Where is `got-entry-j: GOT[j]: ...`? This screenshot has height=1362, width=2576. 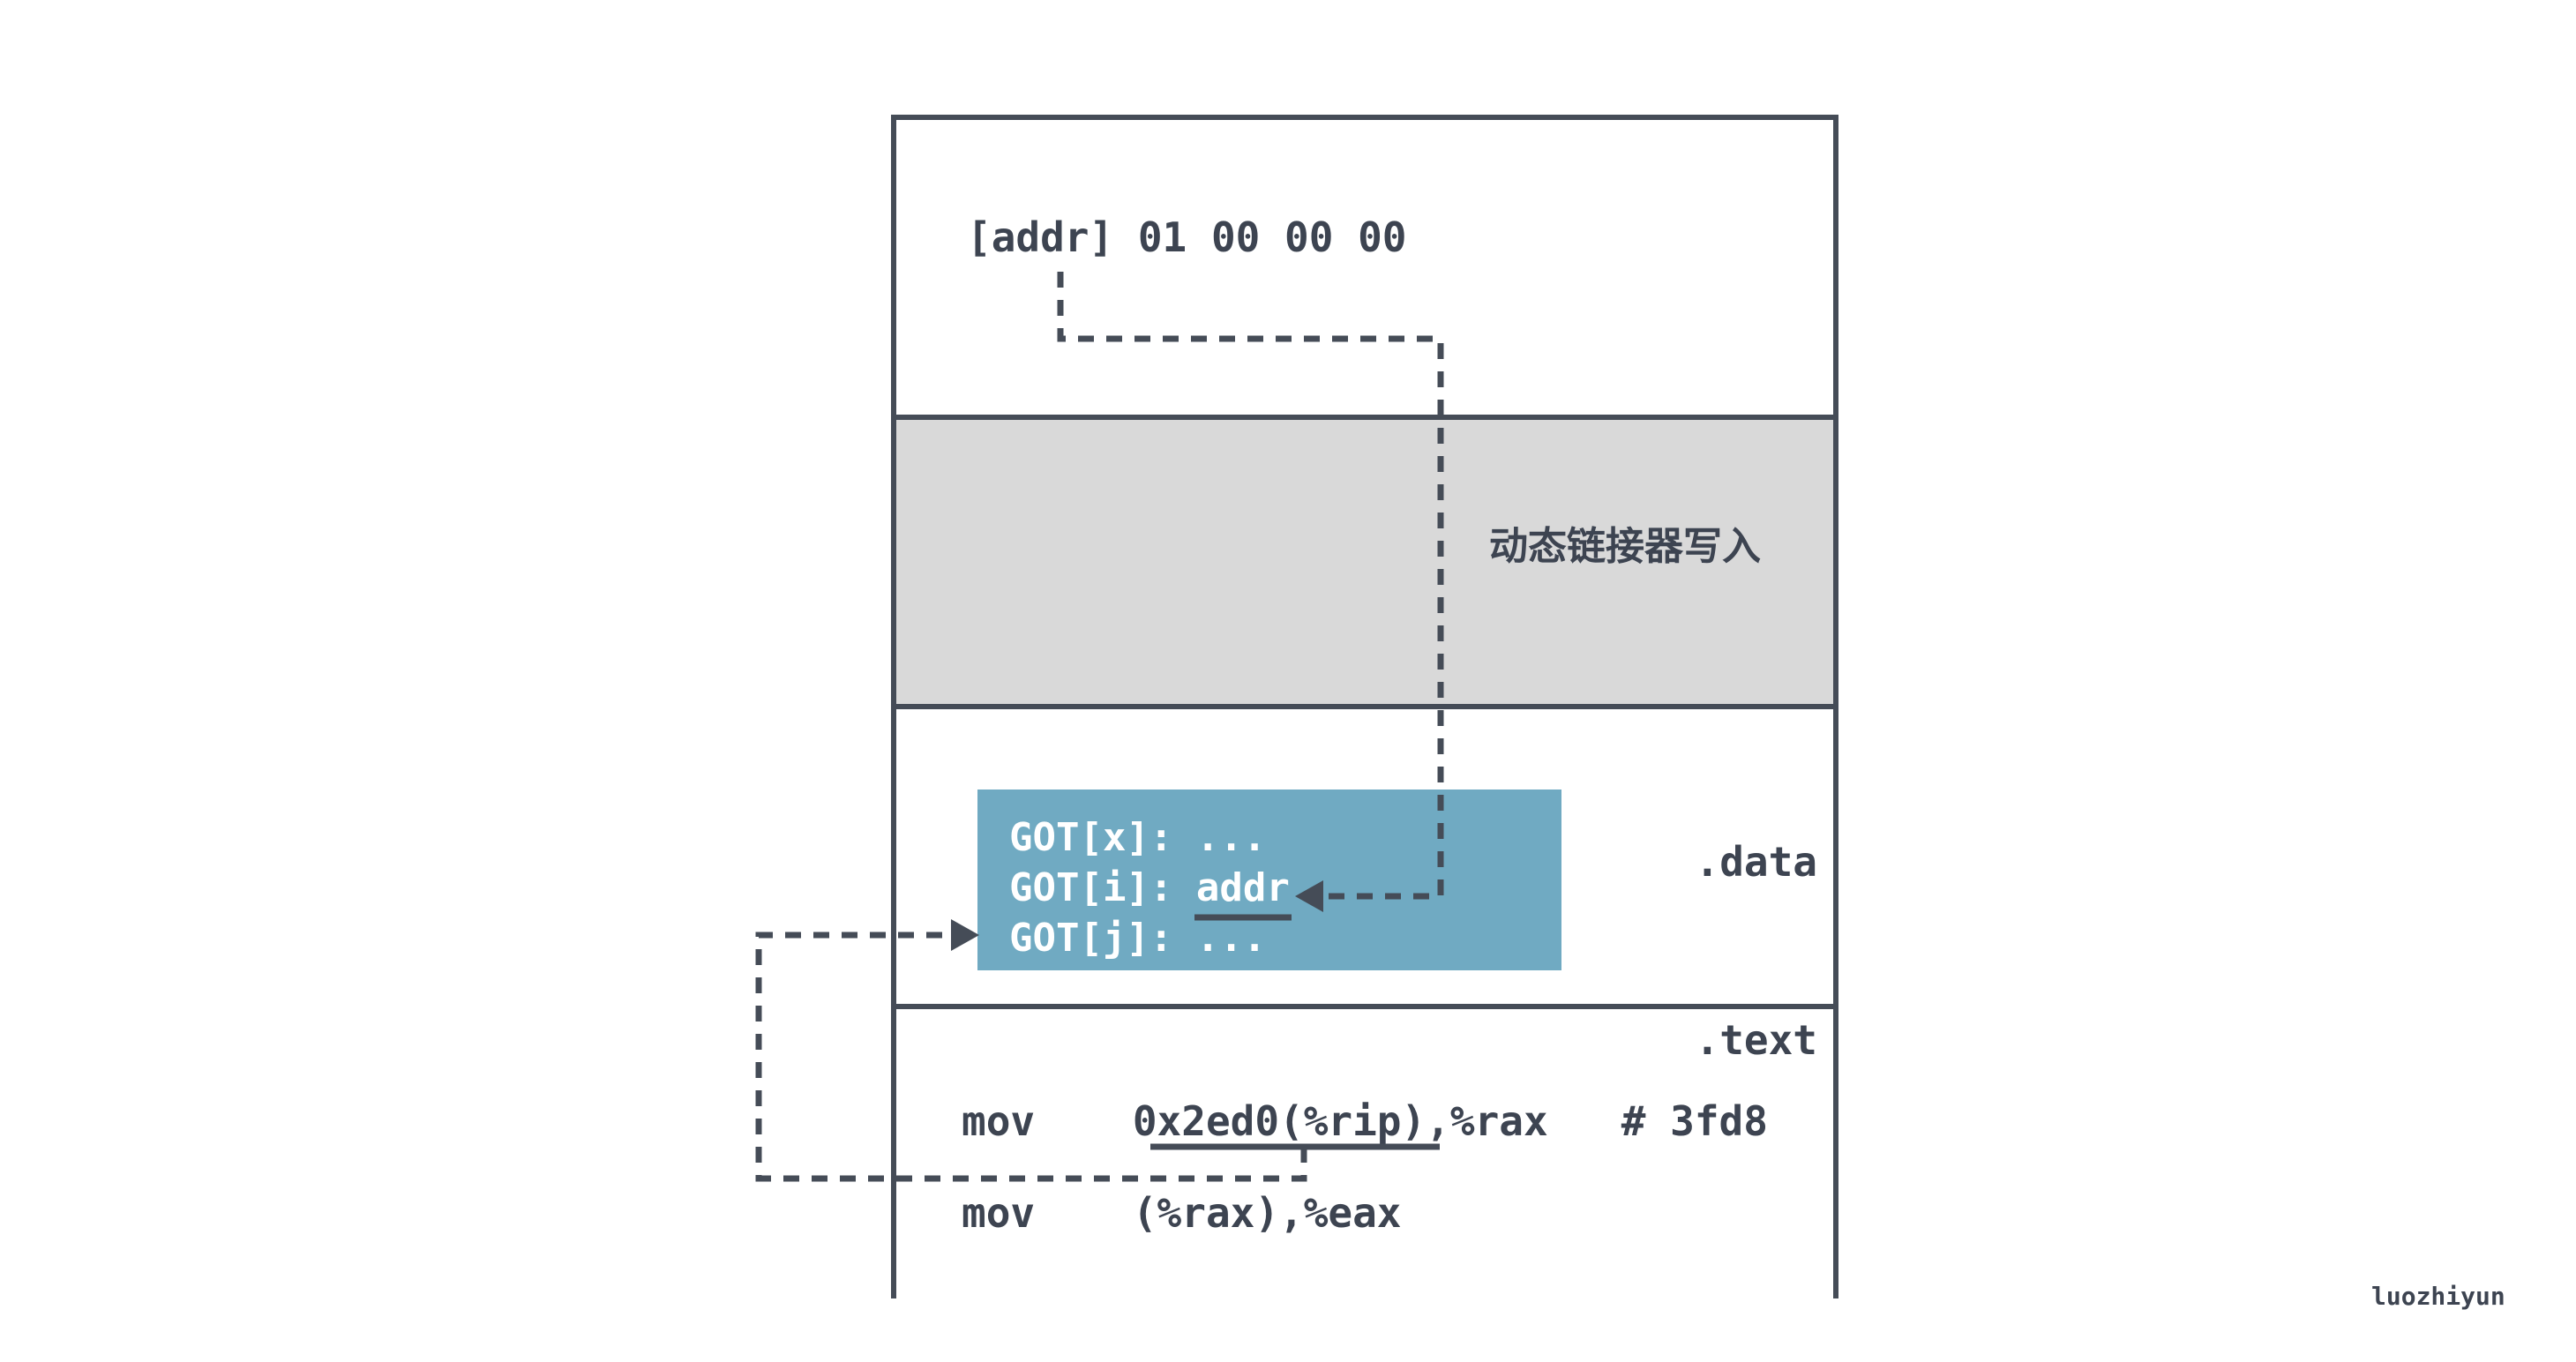 got-entry-j: GOT[j]: ... is located at coordinates (1138, 938).